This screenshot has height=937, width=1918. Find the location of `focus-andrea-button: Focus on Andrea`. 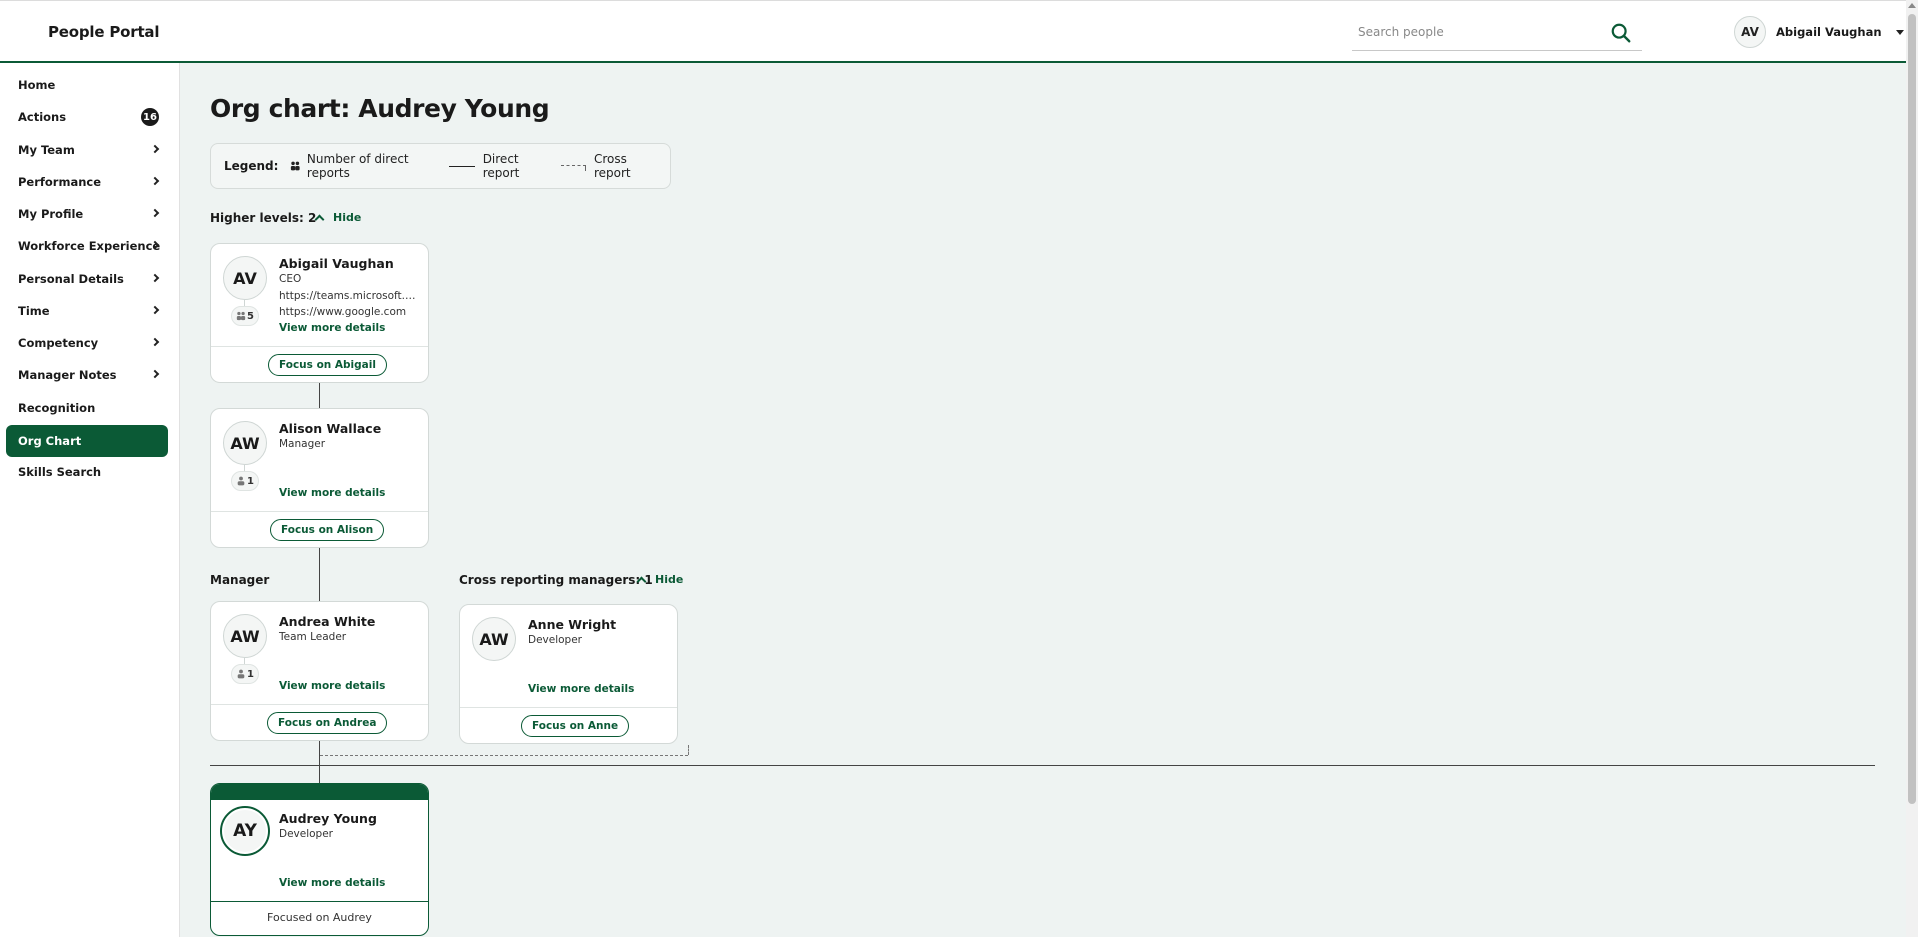

focus-andrea-button: Focus on Andrea is located at coordinates (327, 723).